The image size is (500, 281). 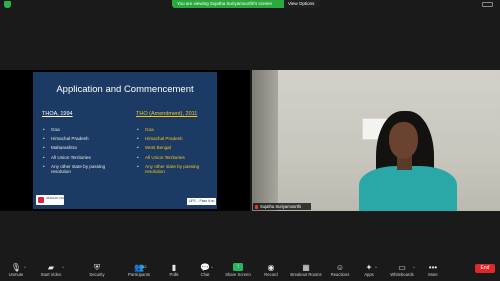 I want to click on view-options-label: View Options, so click(x=301, y=3).